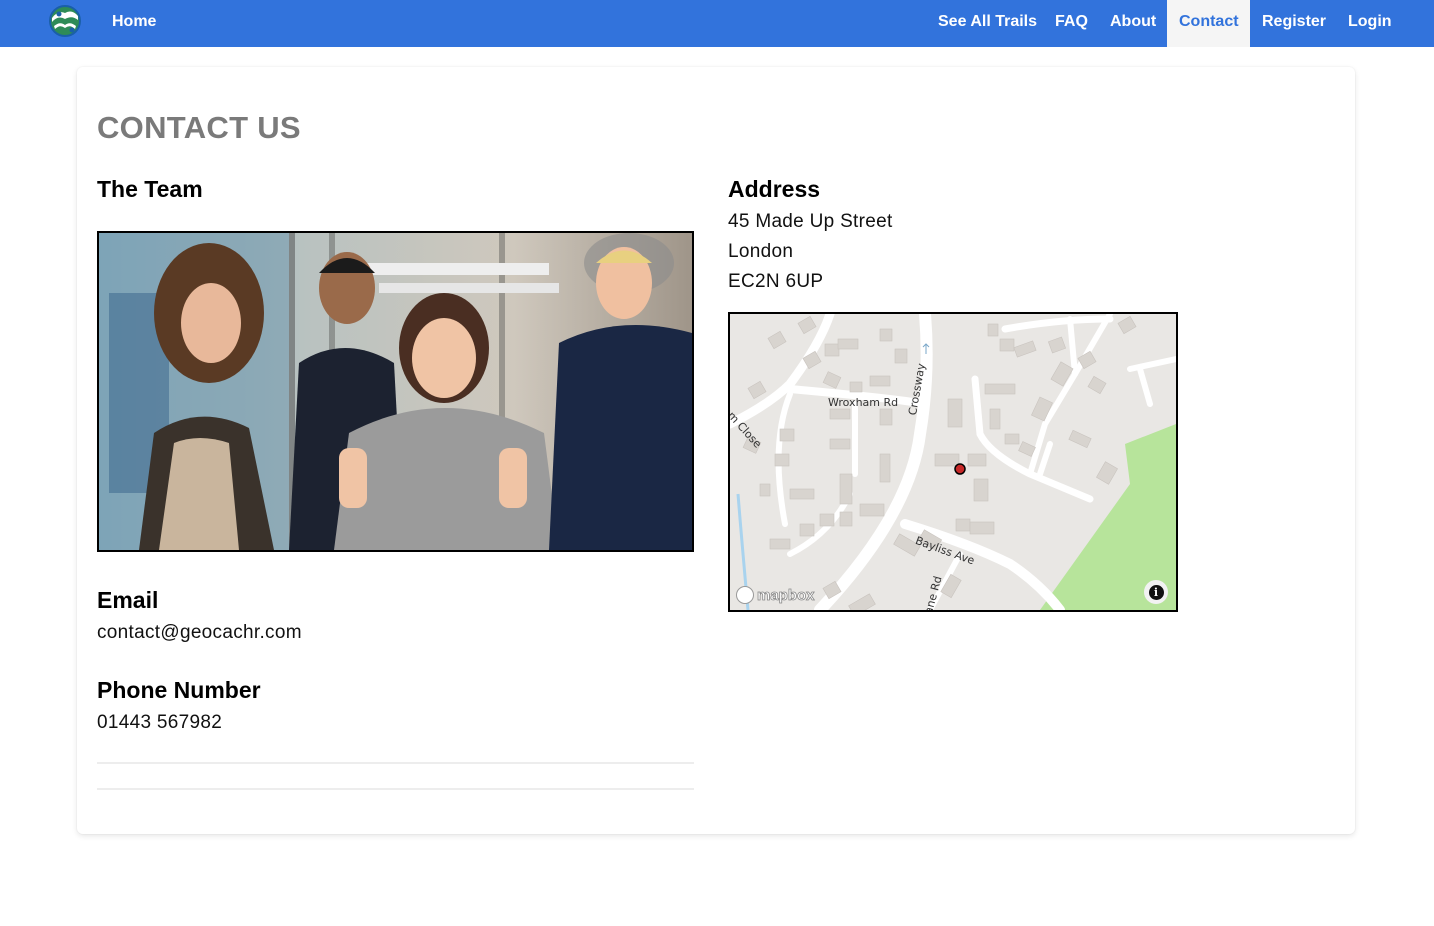  I want to click on address-line-3: EC2N 6UP, so click(776, 281).